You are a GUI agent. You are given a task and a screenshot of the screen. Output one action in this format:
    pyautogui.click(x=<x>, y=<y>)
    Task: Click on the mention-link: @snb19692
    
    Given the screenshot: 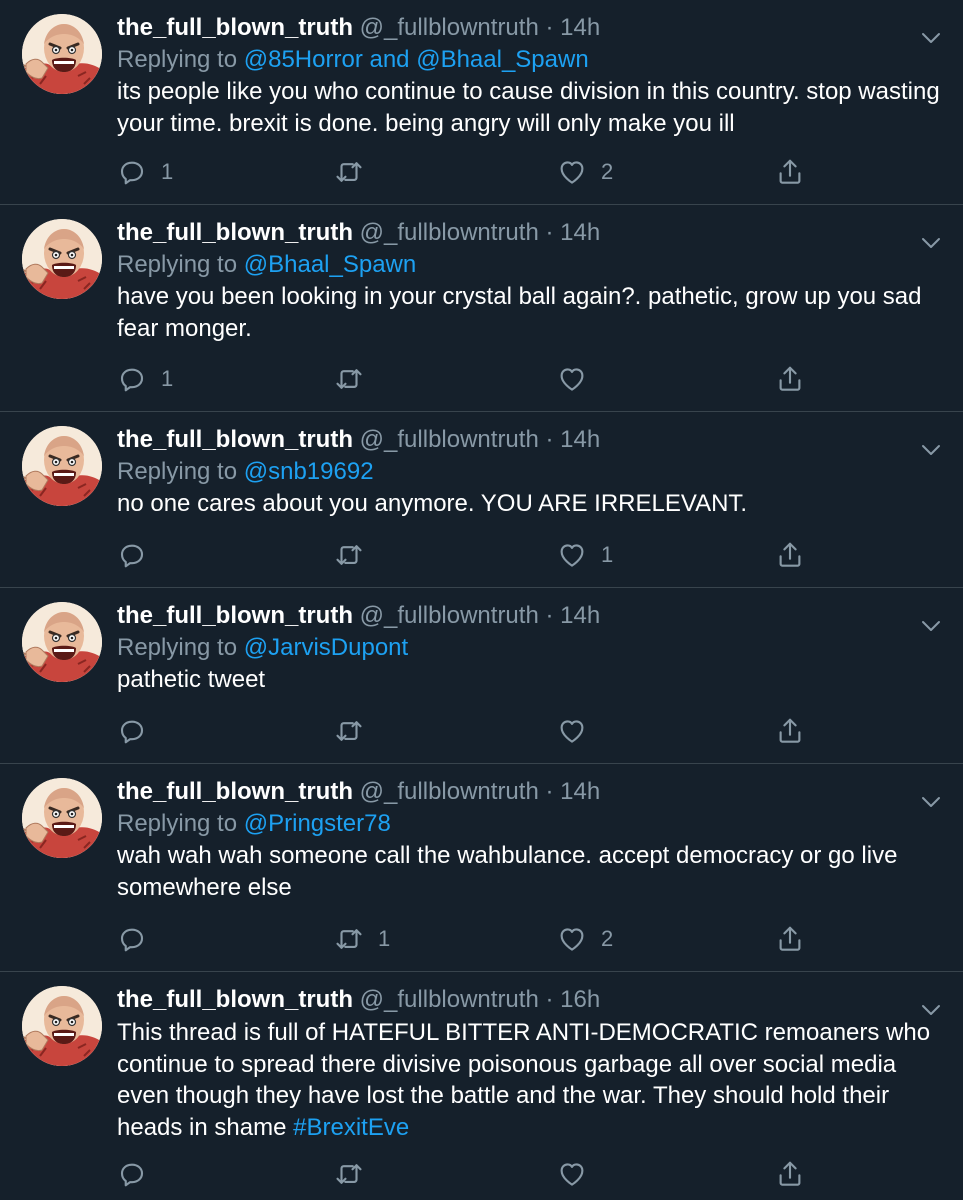 What is the action you would take?
    pyautogui.click(x=309, y=471)
    